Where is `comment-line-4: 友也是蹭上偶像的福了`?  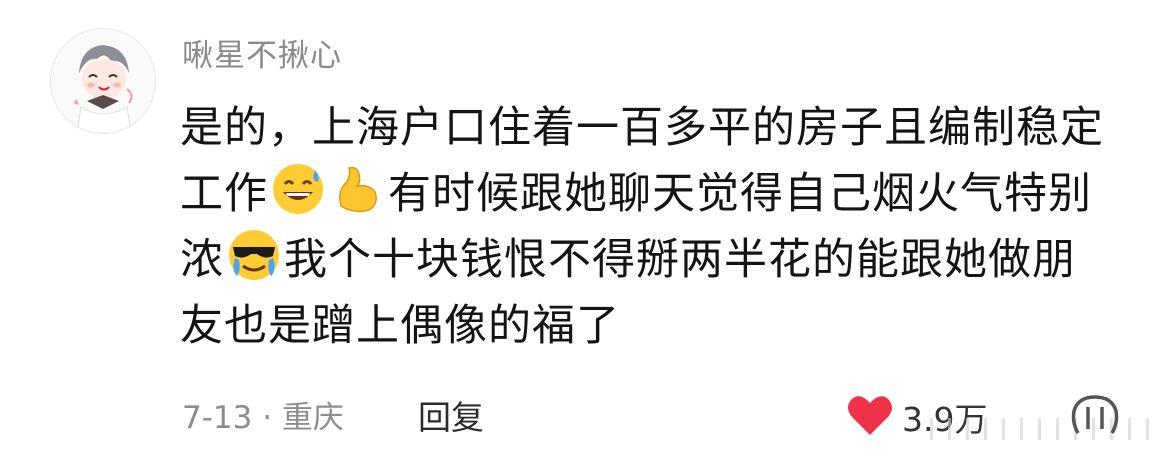
comment-line-4: 友也是蹭上偶像的福了 is located at coordinates (660, 326).